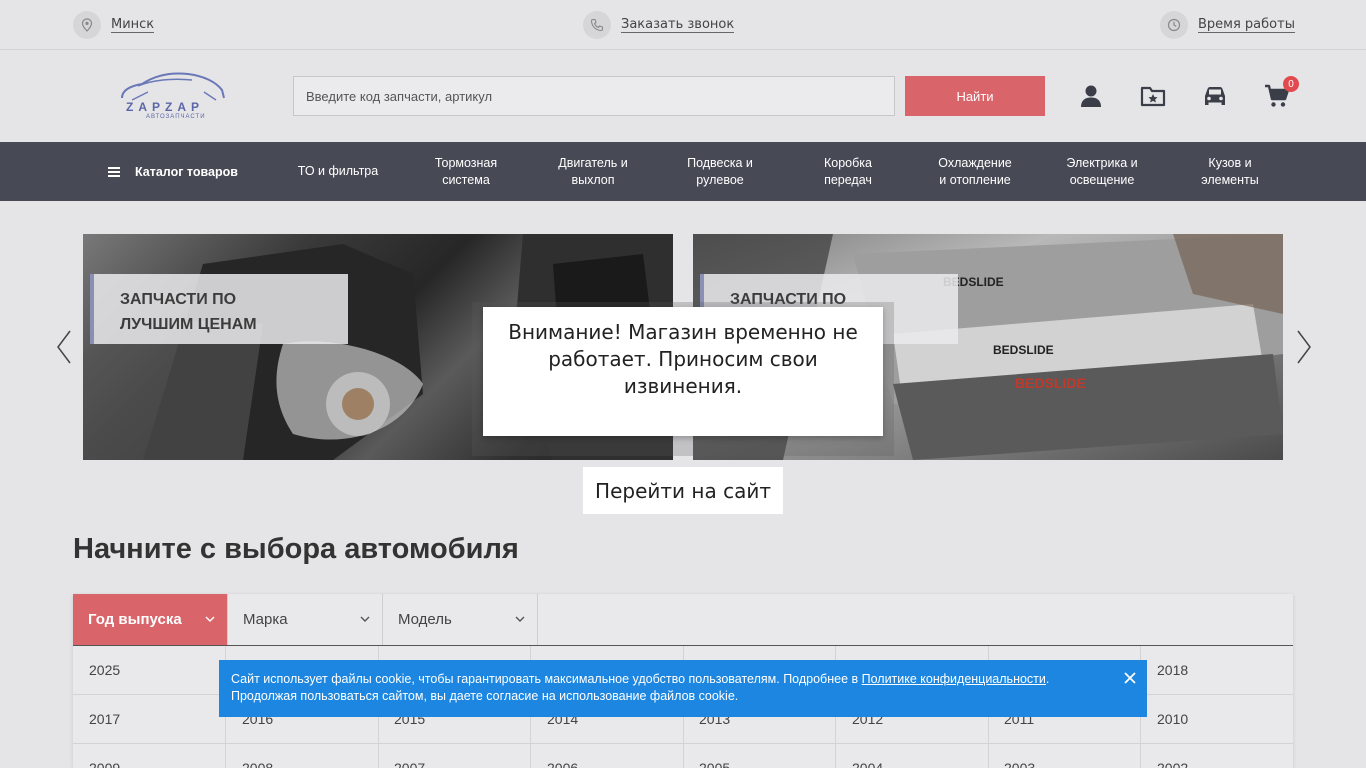 This screenshot has width=1366, height=768. I want to click on nav-item-label: Тормозная система, so click(466, 171).